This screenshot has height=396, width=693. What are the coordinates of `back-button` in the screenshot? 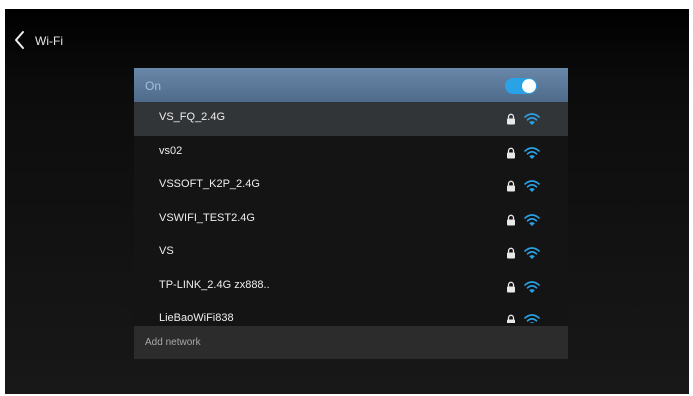 It's located at (20, 40).